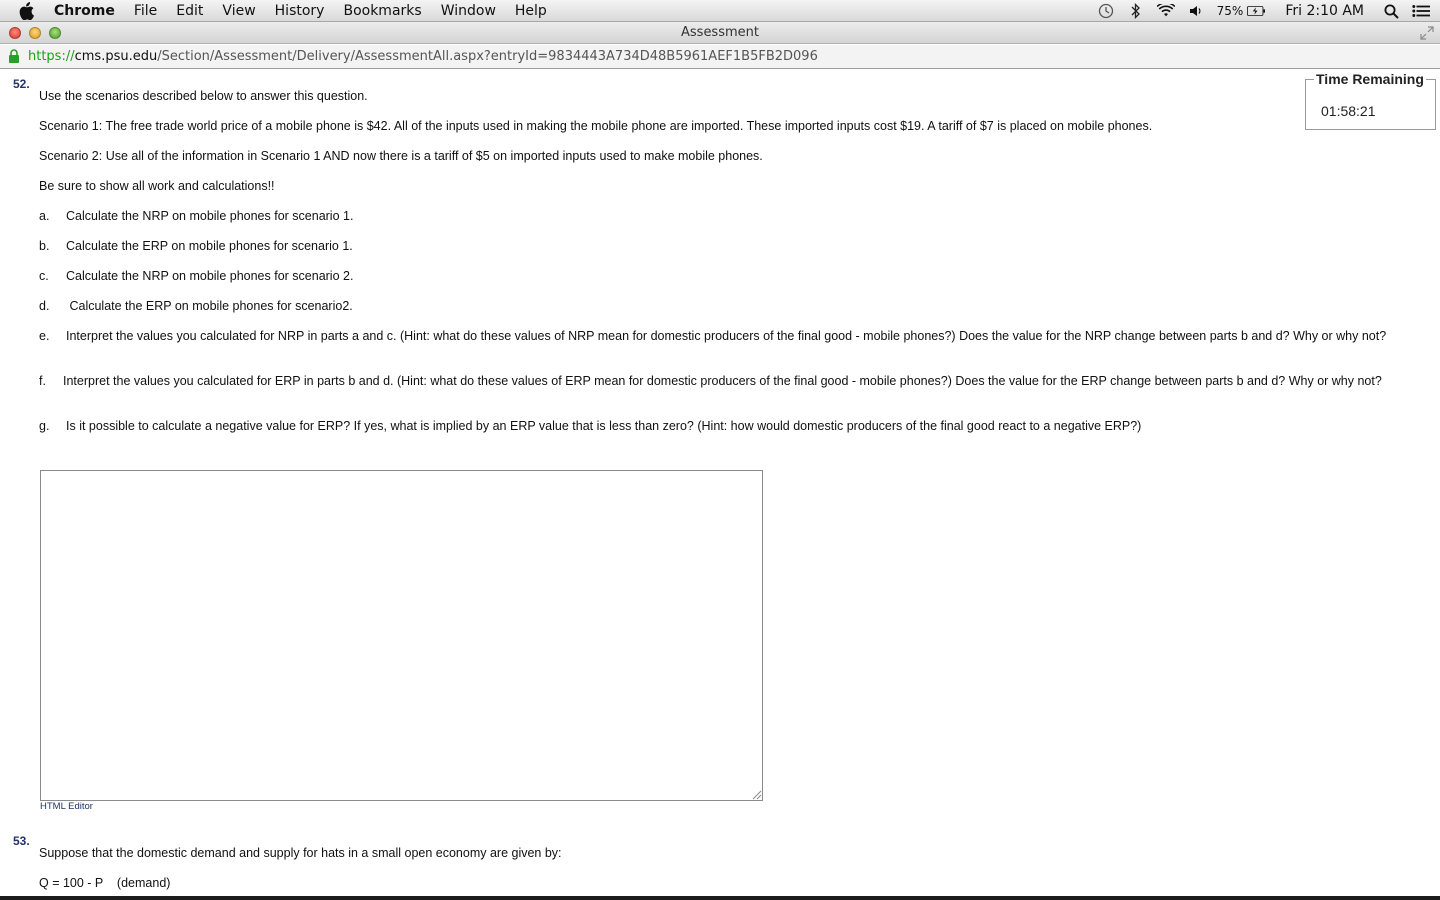  What do you see at coordinates (1165, 11) in the screenshot?
I see `wifi-icon` at bounding box center [1165, 11].